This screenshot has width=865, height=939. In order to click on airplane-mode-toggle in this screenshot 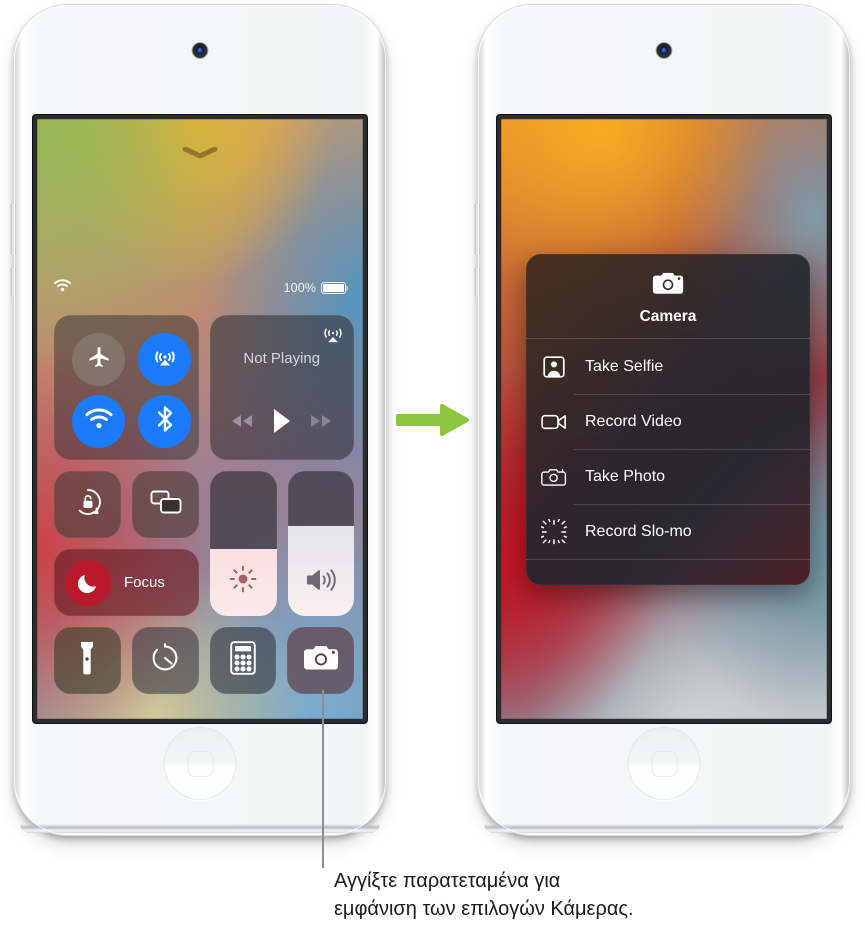, I will do `click(98, 359)`.